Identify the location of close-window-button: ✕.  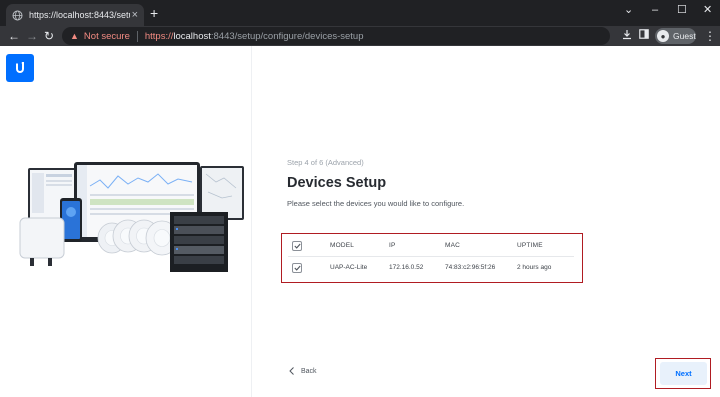
(707, 10).